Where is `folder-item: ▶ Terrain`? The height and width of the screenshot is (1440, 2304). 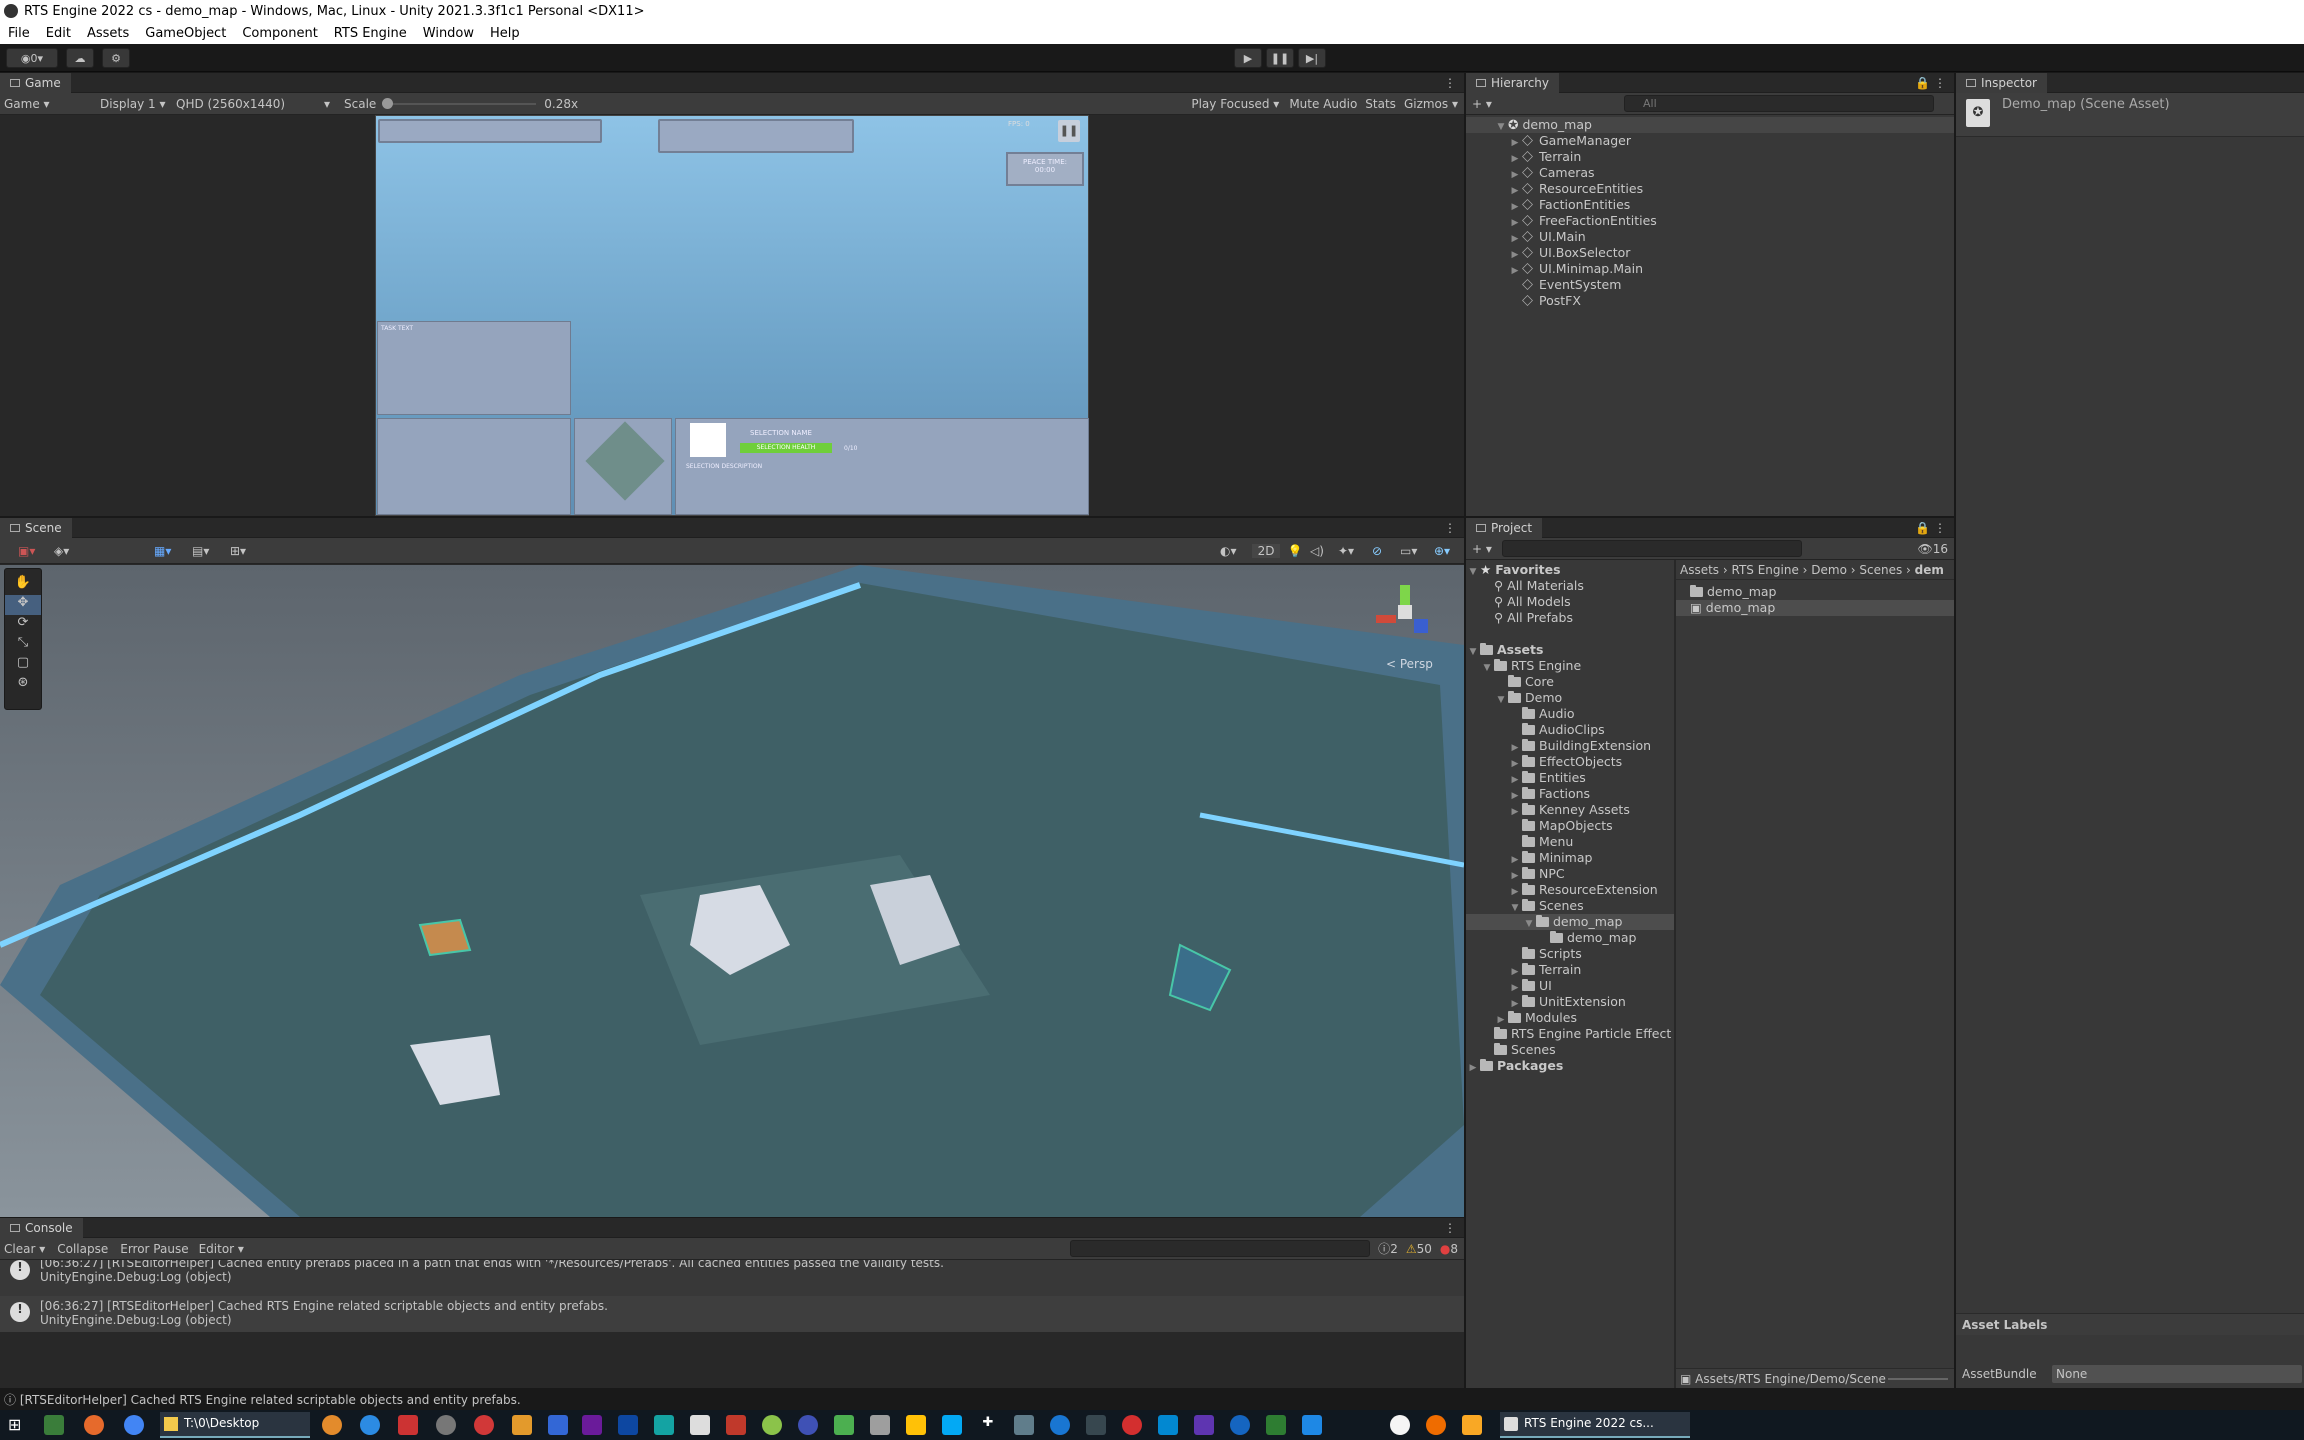
folder-item: ▶ Terrain is located at coordinates (1570, 970).